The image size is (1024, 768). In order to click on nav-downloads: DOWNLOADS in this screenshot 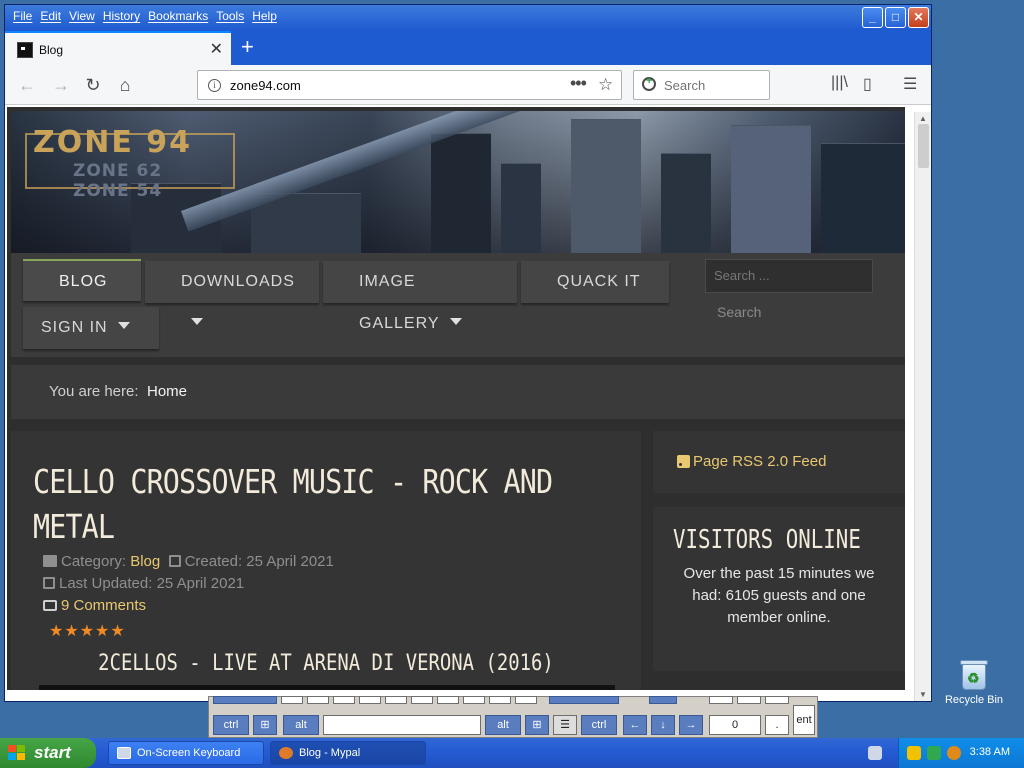, I will do `click(232, 293)`.